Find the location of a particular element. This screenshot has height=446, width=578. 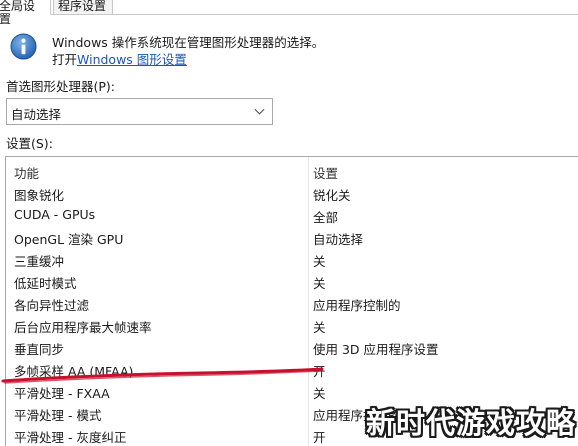

setting-cell: 全部 is located at coordinates (325, 216).